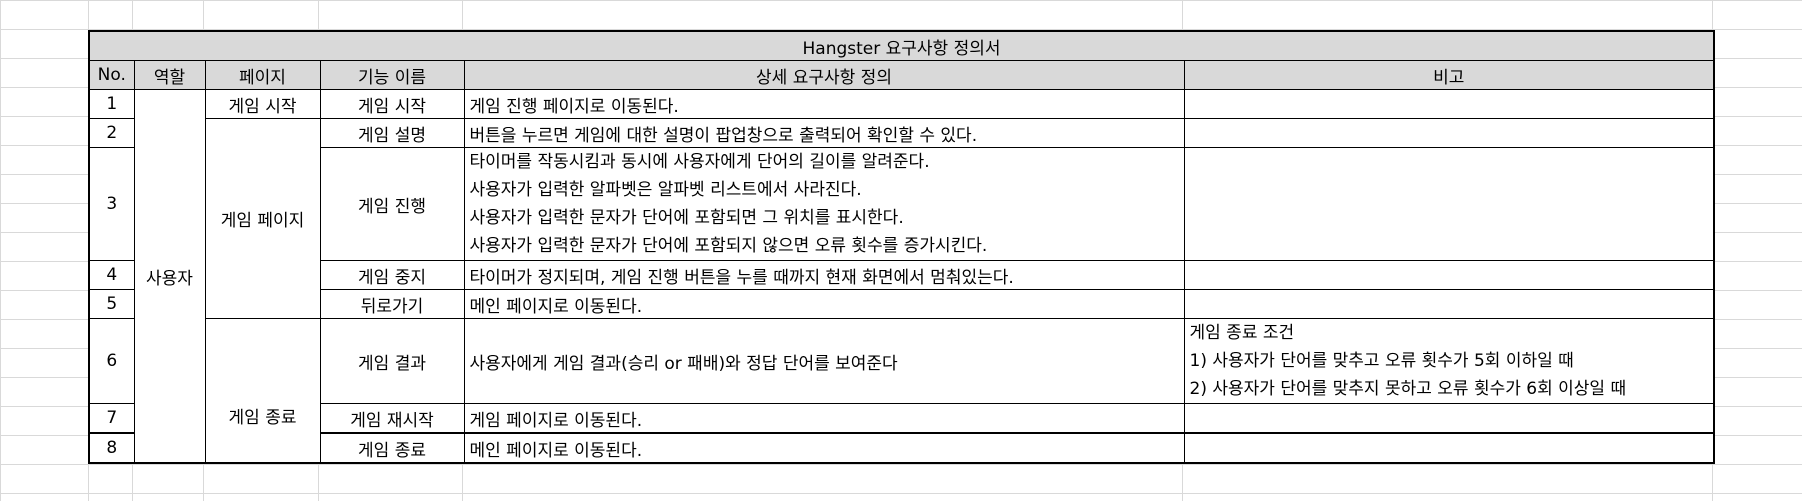 The image size is (1802, 501). I want to click on table-title: Hangster 요구사항 정의서, so click(901, 45).